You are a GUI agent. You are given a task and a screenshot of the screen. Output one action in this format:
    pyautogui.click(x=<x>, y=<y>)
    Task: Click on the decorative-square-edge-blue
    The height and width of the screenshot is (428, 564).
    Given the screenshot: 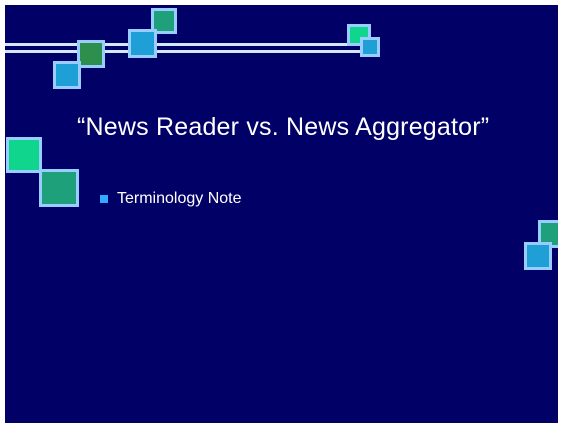 What is the action you would take?
    pyautogui.click(x=538, y=256)
    